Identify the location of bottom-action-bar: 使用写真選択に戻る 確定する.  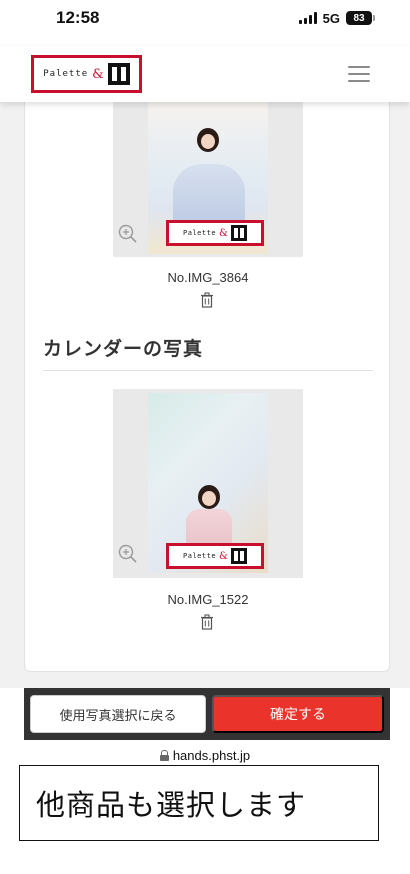
(207, 714).